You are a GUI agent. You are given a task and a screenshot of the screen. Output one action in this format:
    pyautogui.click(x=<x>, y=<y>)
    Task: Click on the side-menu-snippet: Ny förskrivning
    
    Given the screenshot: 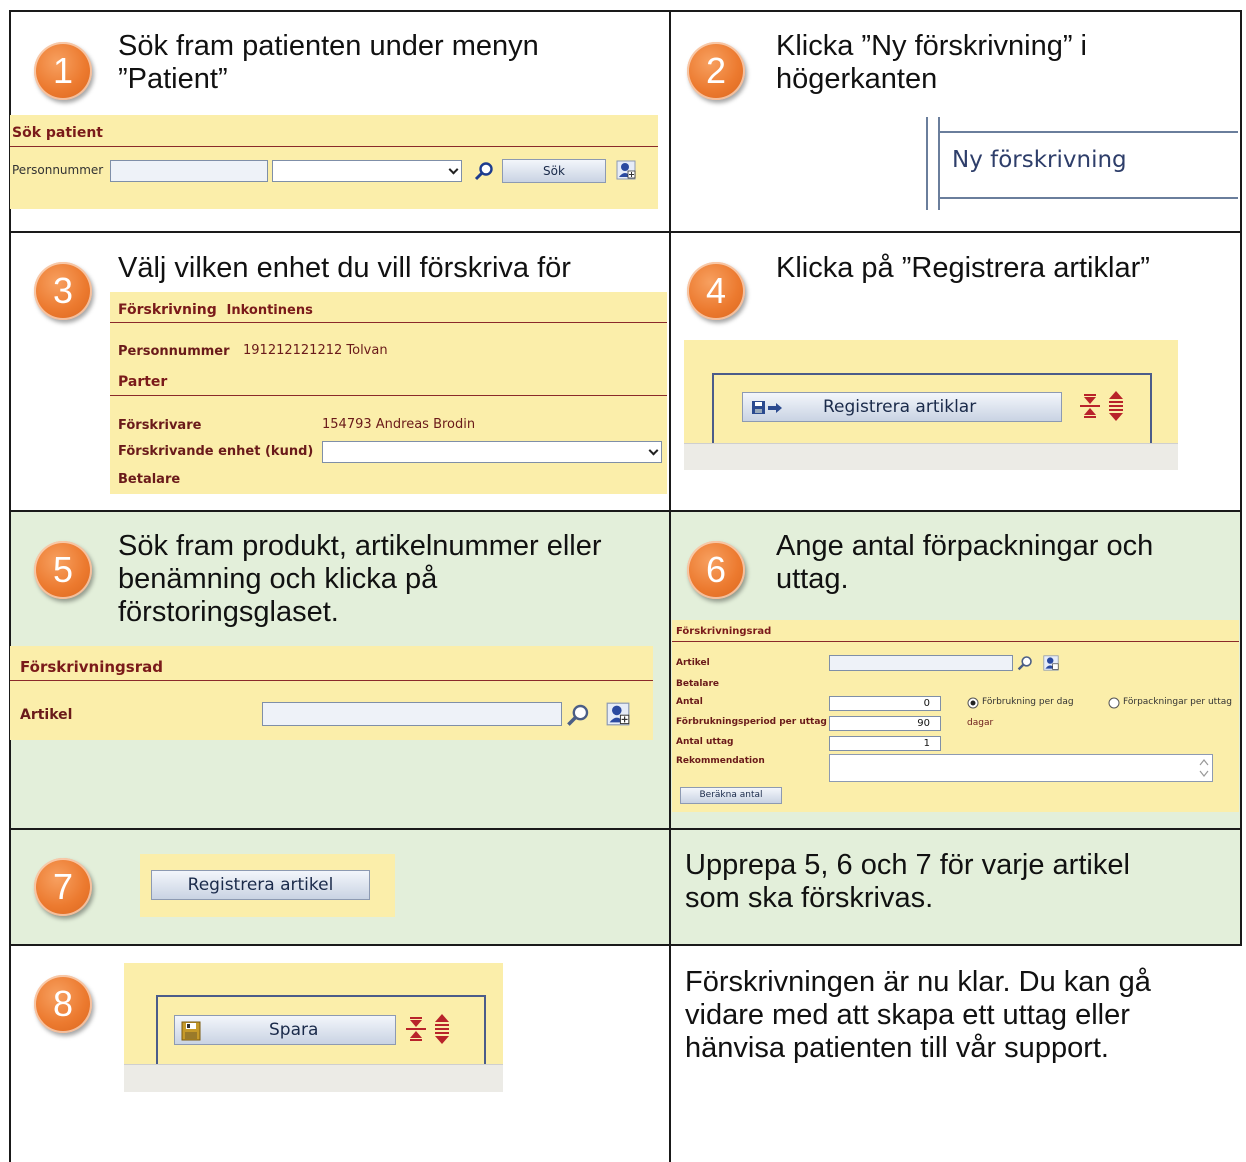 What is the action you would take?
    pyautogui.click(x=1082, y=163)
    